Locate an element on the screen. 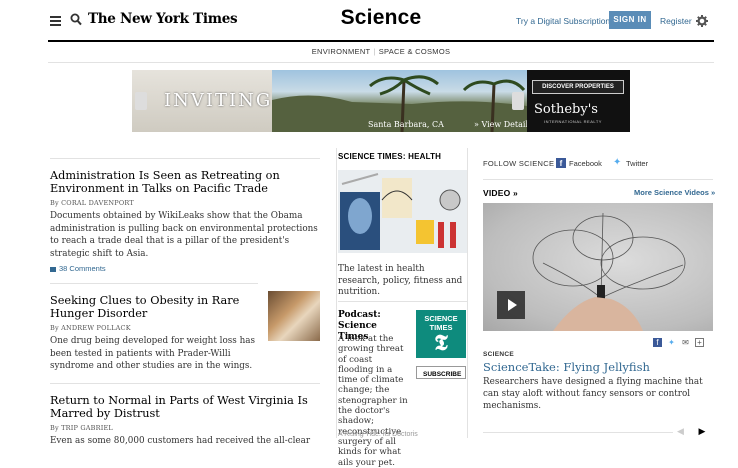  expand-icon: + is located at coordinates (699, 342).